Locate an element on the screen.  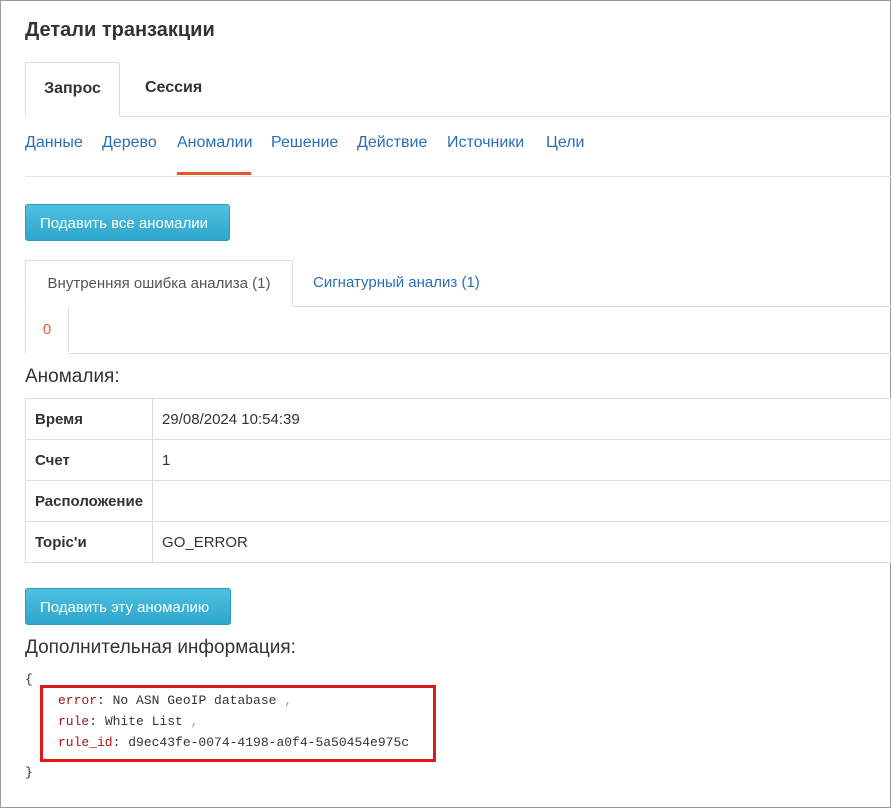
json-open-brace: { is located at coordinates (29, 679).